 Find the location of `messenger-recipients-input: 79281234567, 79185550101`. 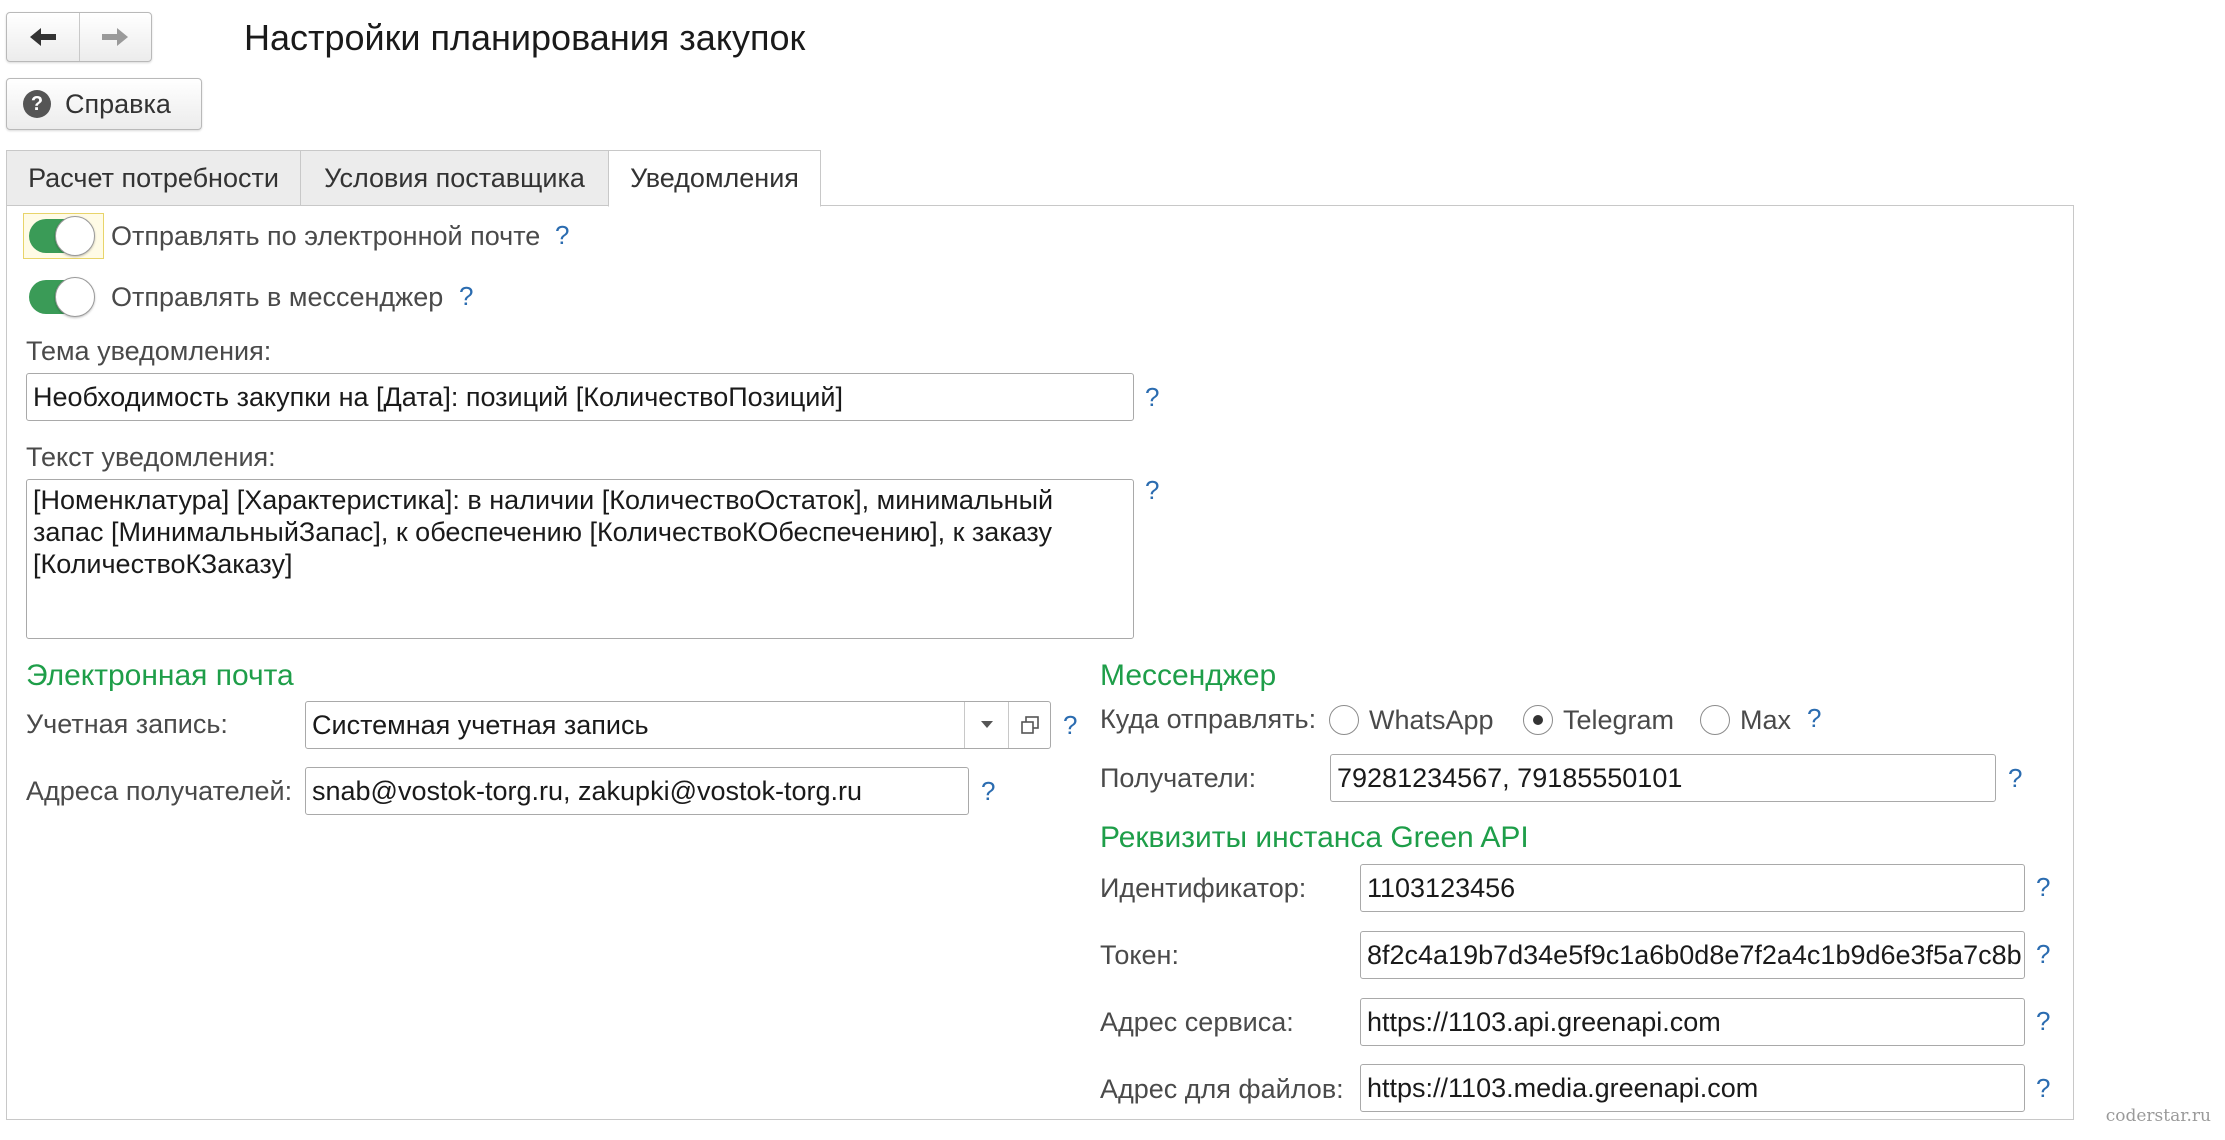

messenger-recipients-input: 79281234567, 79185550101 is located at coordinates (1663, 778).